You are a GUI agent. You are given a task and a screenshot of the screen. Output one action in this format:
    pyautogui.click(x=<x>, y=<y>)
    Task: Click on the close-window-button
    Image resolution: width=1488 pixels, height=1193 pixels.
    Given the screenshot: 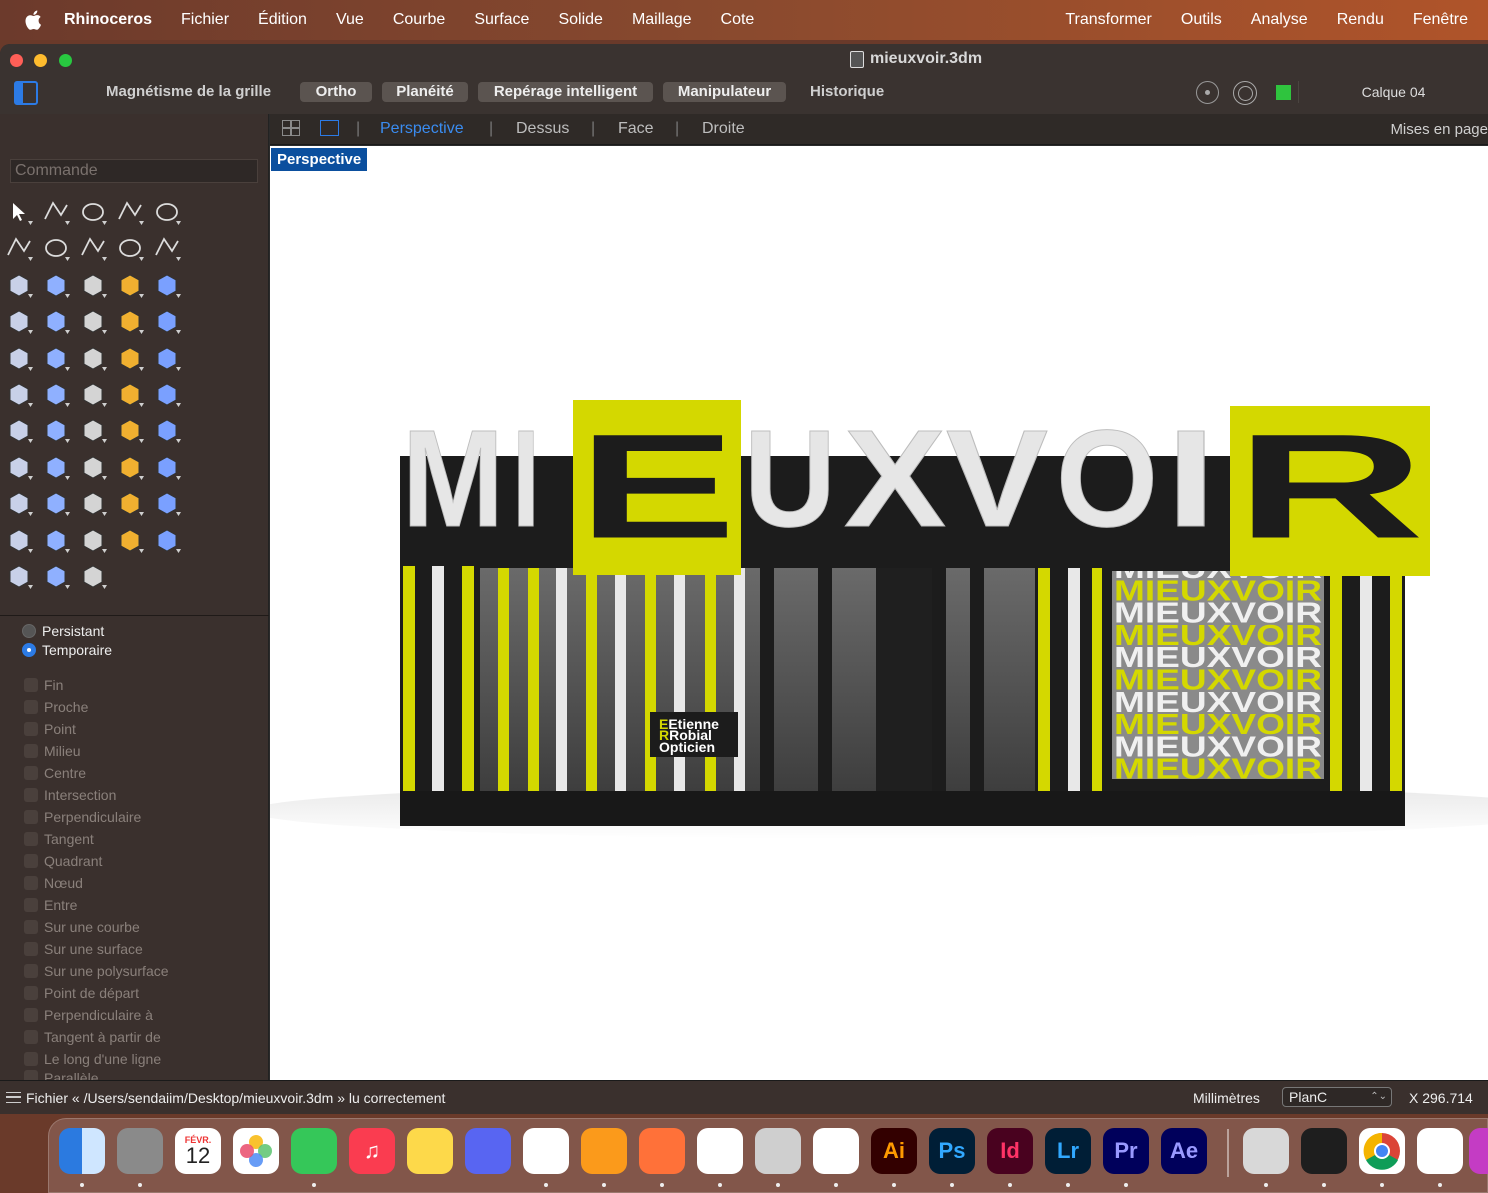 What is the action you would take?
    pyautogui.click(x=16, y=60)
    